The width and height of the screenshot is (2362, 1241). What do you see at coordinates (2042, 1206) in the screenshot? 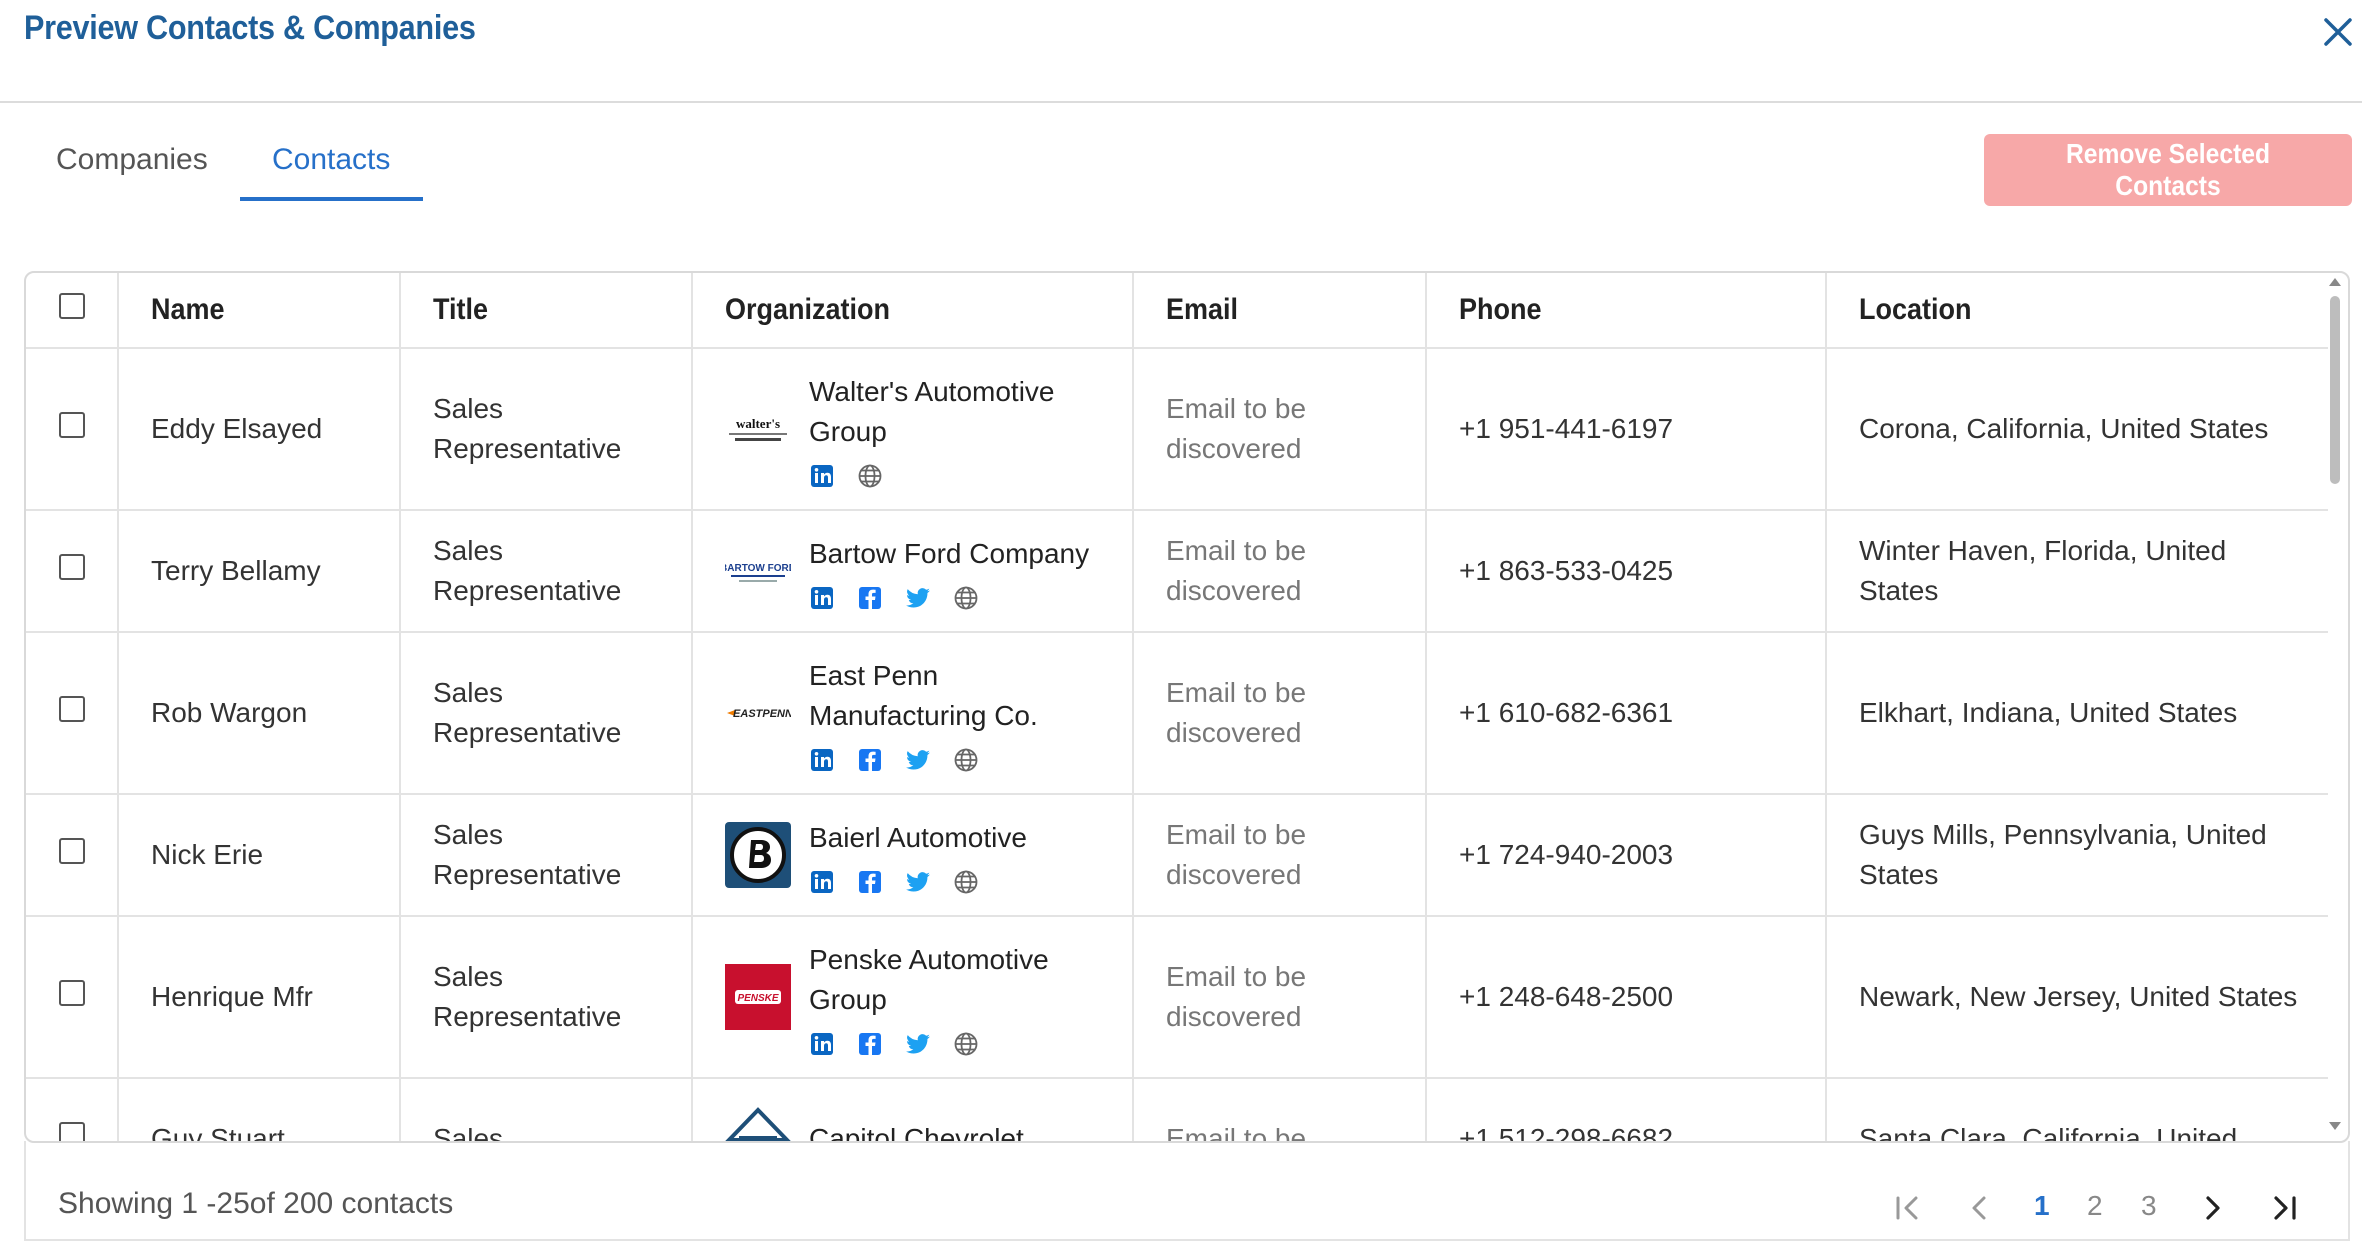
I see `page-1-button: 1` at bounding box center [2042, 1206].